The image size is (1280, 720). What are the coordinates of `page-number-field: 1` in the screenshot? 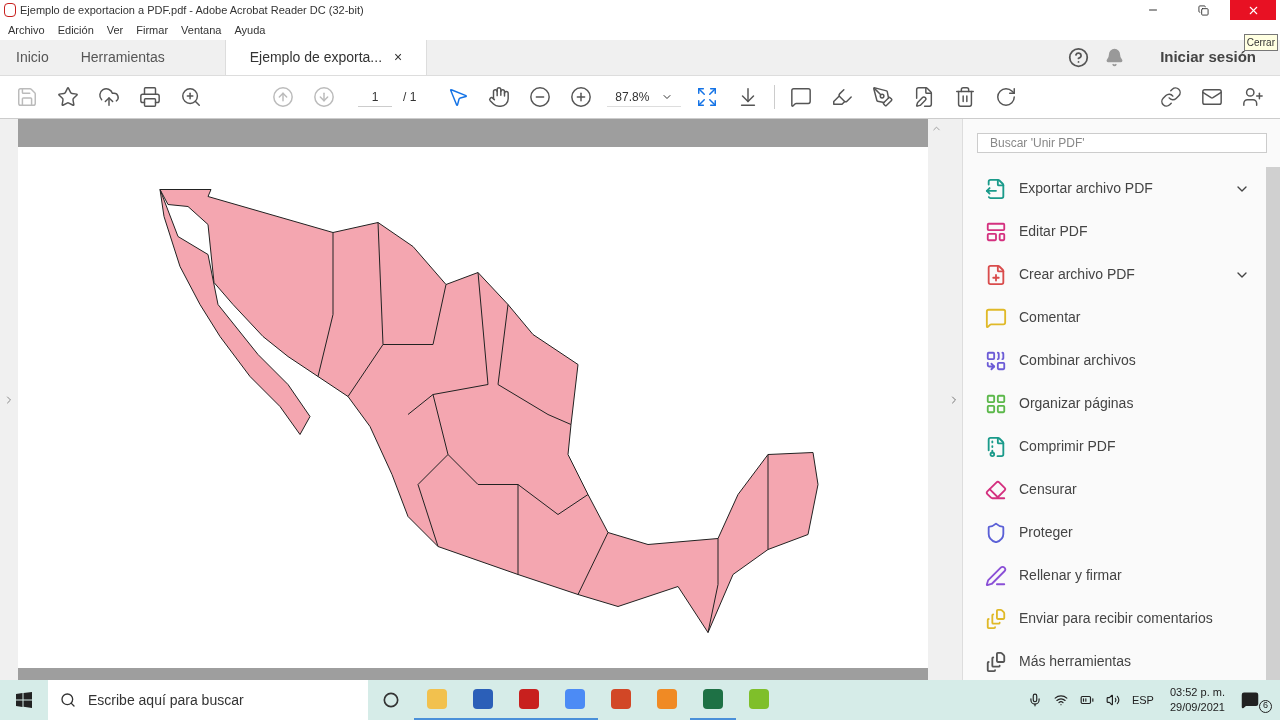 It's located at (375, 97).